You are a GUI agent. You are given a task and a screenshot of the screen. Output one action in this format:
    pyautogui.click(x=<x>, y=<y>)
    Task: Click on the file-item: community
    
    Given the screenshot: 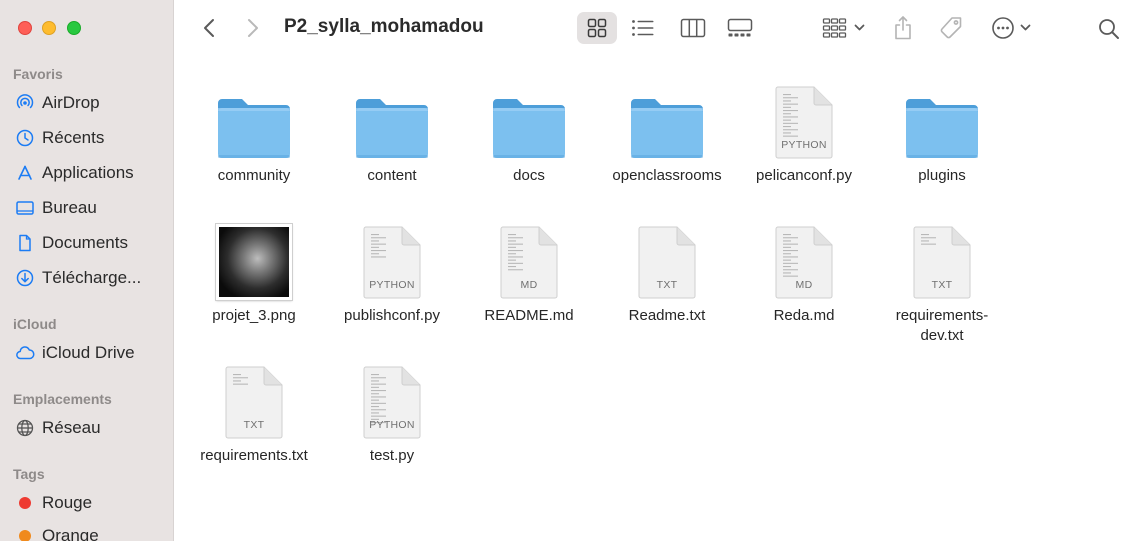 What is the action you would take?
    pyautogui.click(x=254, y=133)
    